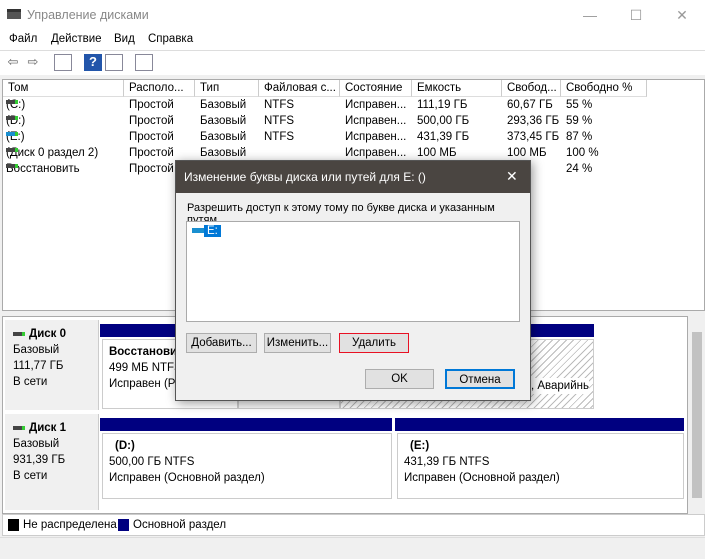 The image size is (705, 559). I want to click on window-title: Управление дисками, so click(88, 15).